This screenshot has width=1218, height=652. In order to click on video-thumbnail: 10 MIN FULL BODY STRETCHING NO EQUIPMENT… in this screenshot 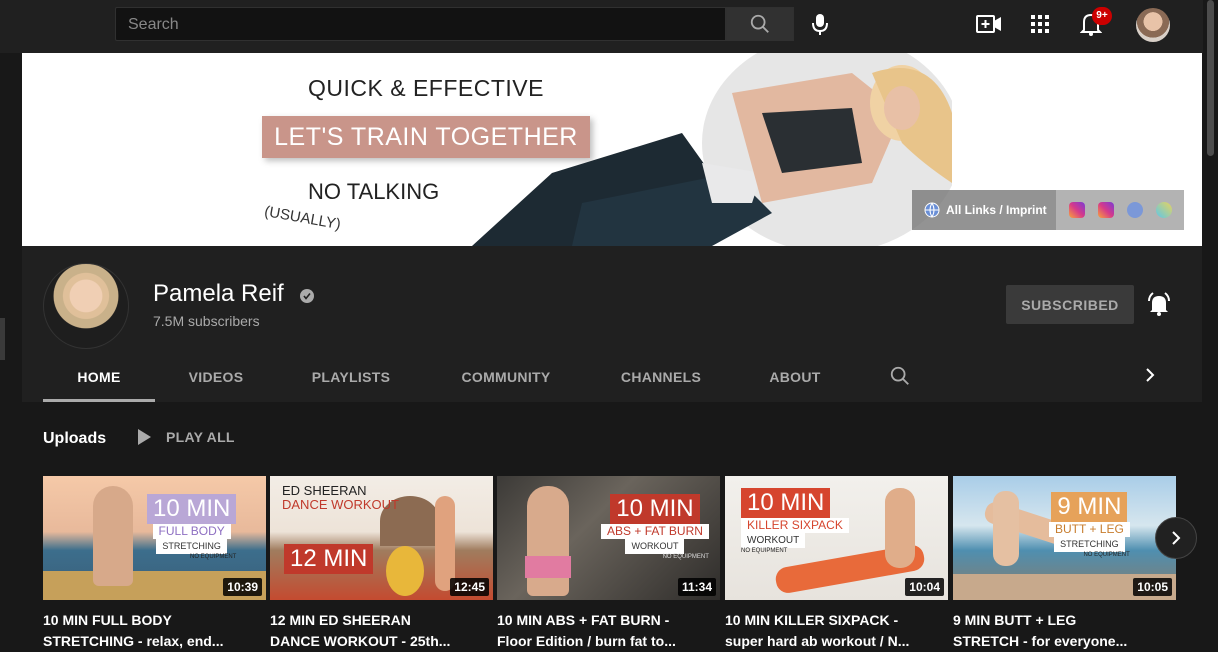, I will do `click(154, 538)`.